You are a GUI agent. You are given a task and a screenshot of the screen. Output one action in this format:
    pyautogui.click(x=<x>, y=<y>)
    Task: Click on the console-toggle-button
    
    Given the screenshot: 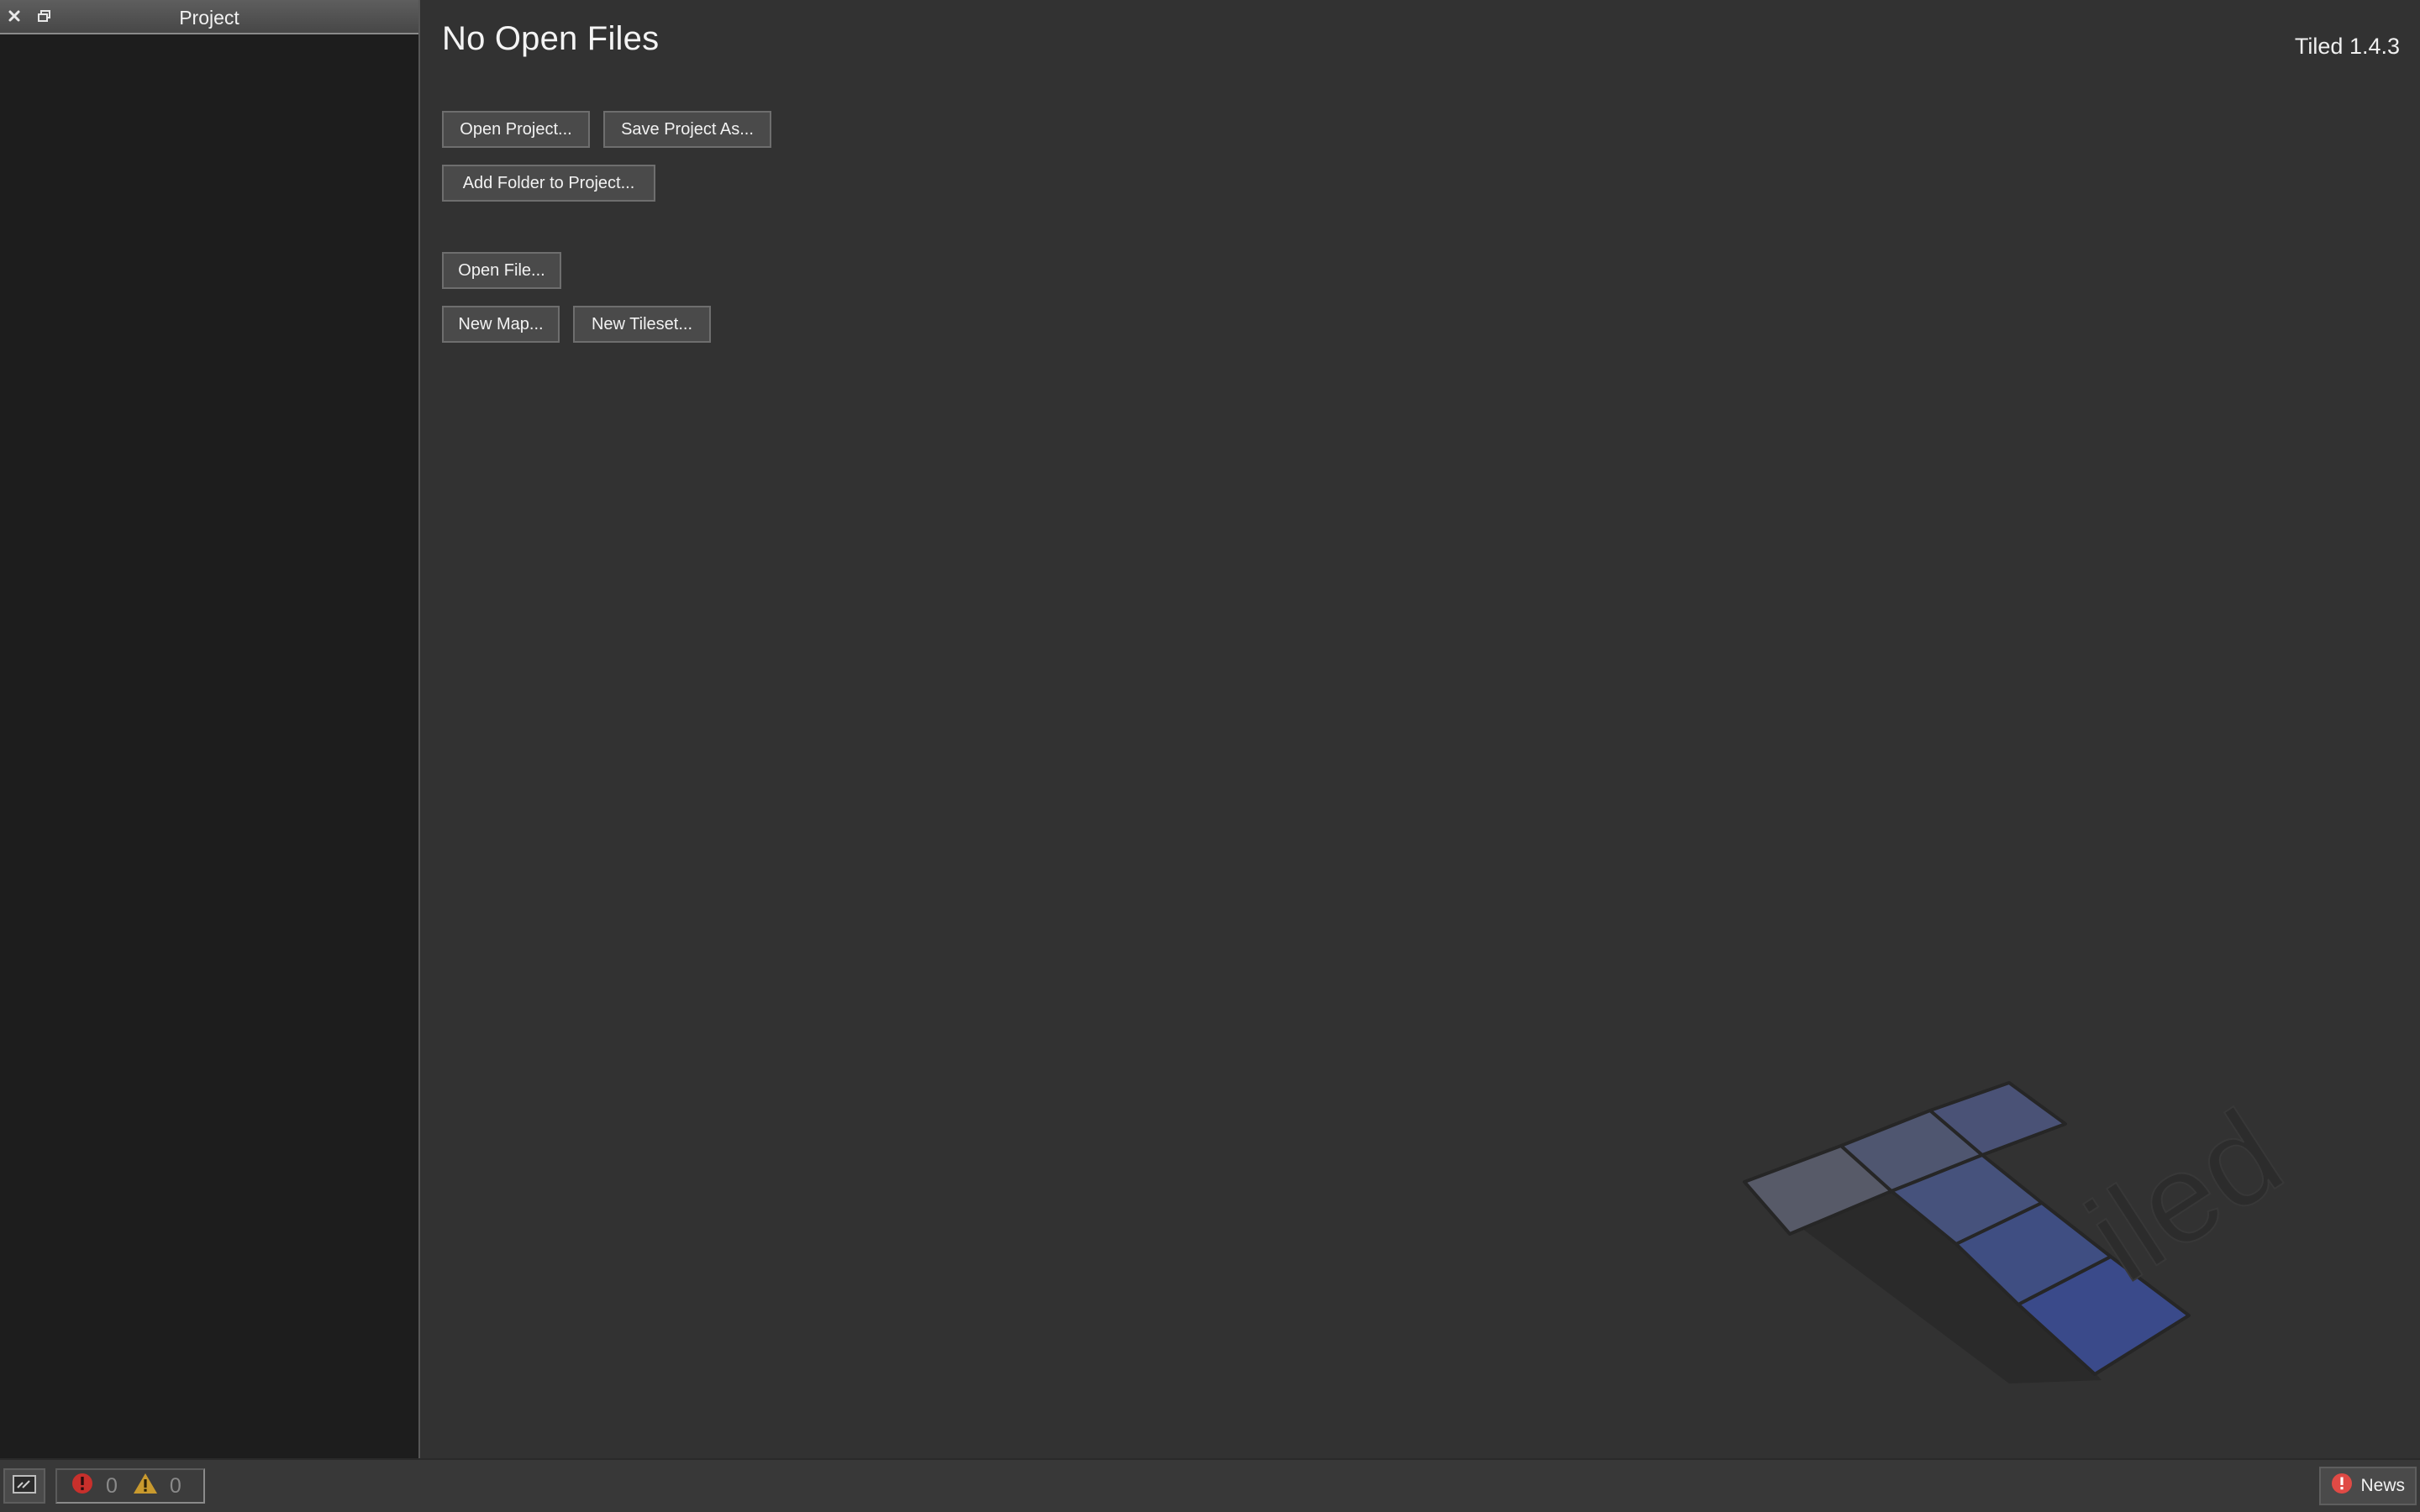 What is the action you would take?
    pyautogui.click(x=24, y=1486)
    